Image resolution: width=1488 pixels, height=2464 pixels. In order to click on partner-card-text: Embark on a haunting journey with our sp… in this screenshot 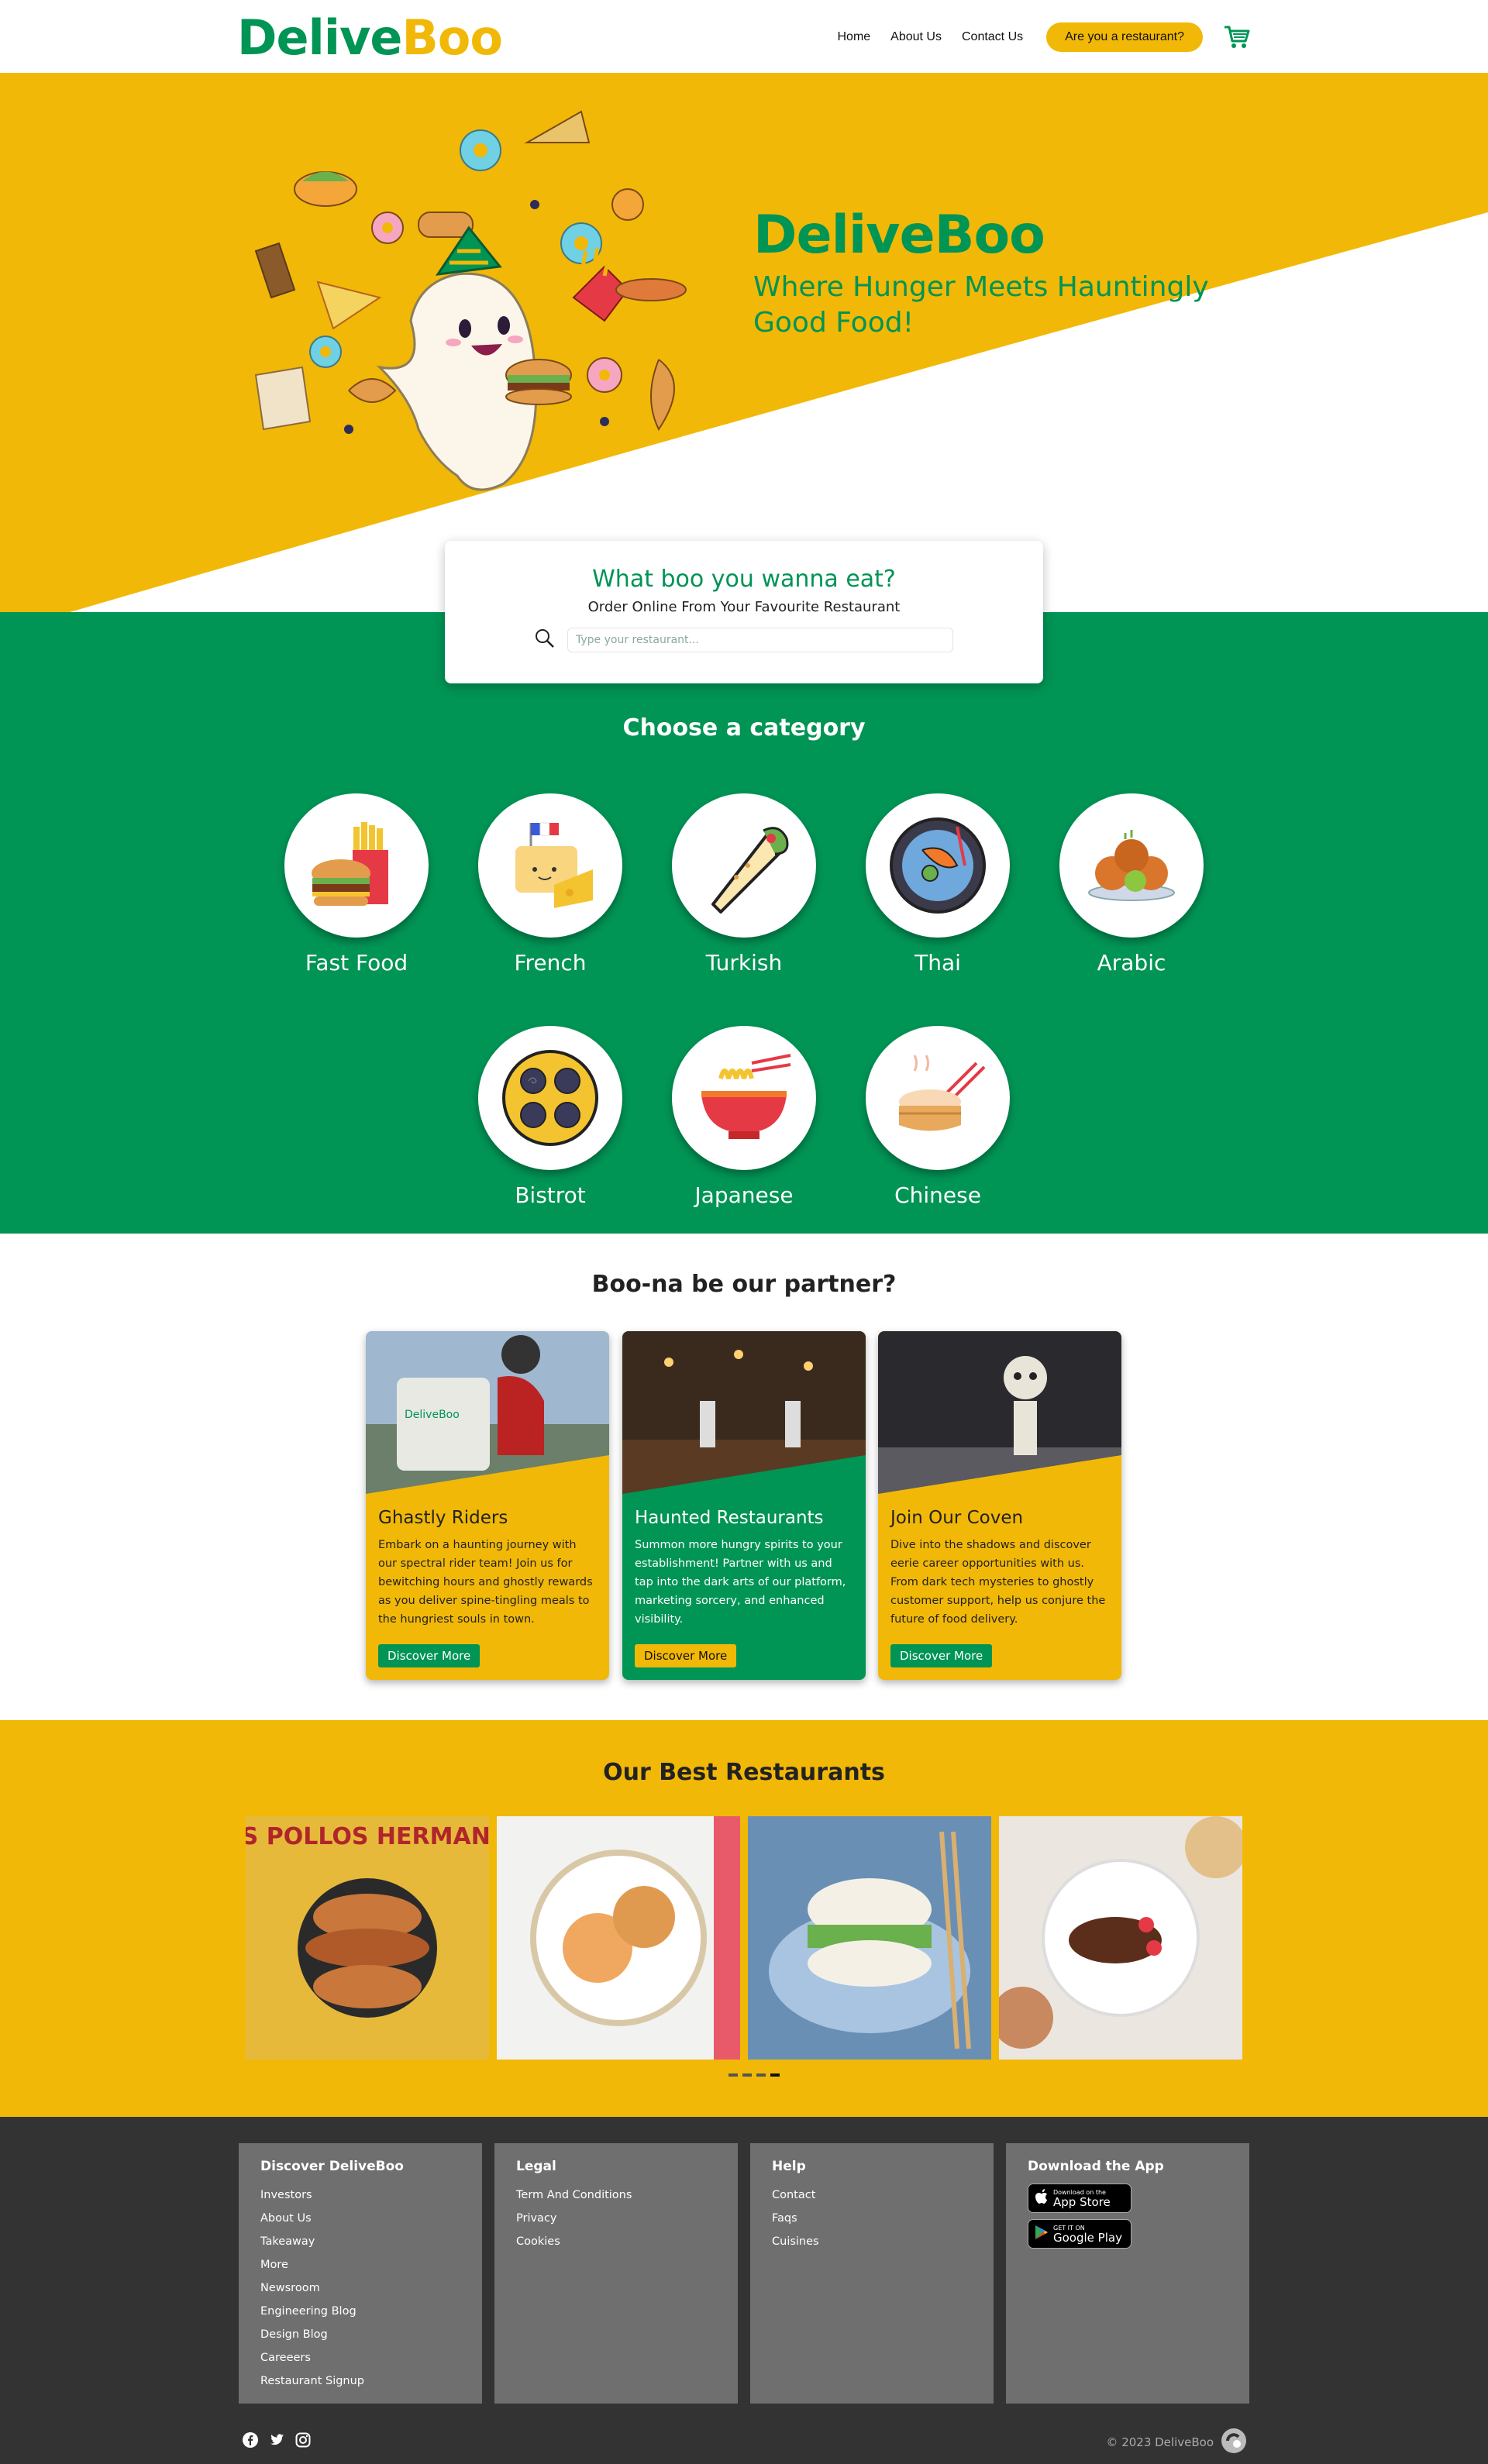, I will do `click(485, 1582)`.